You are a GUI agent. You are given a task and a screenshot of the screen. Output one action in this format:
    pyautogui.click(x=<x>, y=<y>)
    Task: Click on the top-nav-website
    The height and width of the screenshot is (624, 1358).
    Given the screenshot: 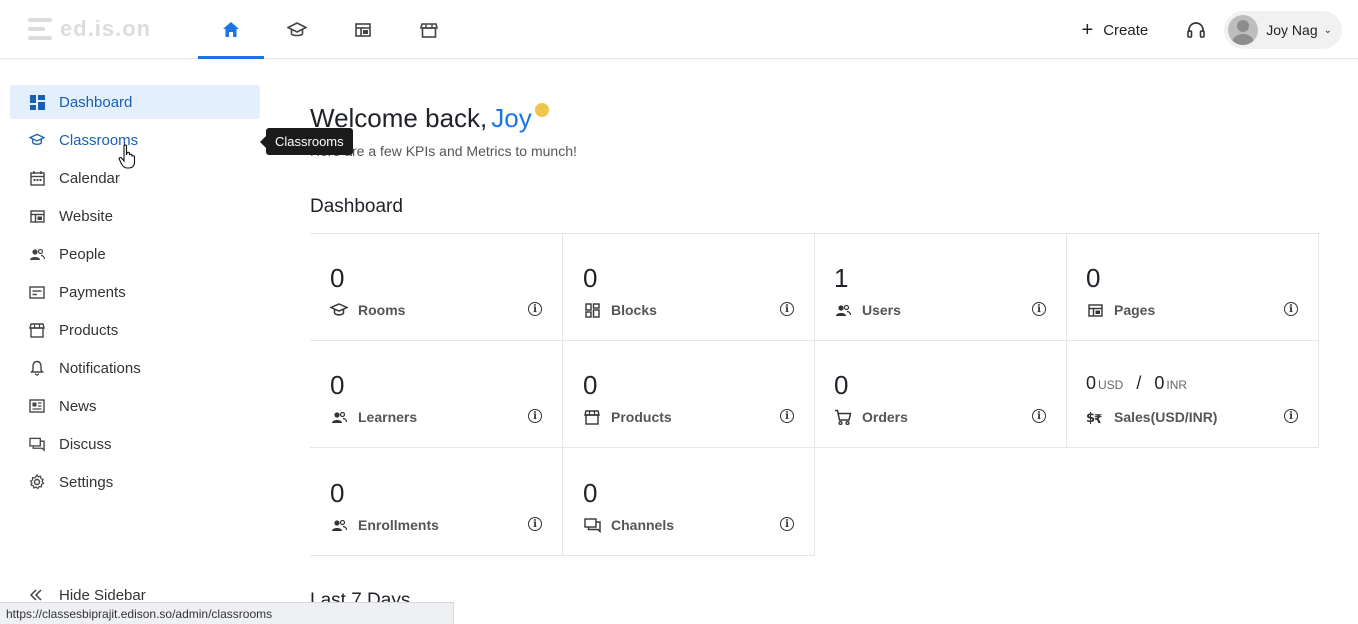 What is the action you would take?
    pyautogui.click(x=363, y=29)
    